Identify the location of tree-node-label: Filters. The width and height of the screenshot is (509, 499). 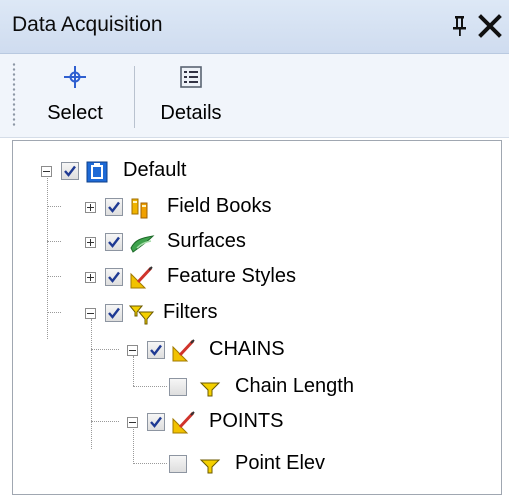
(190, 312).